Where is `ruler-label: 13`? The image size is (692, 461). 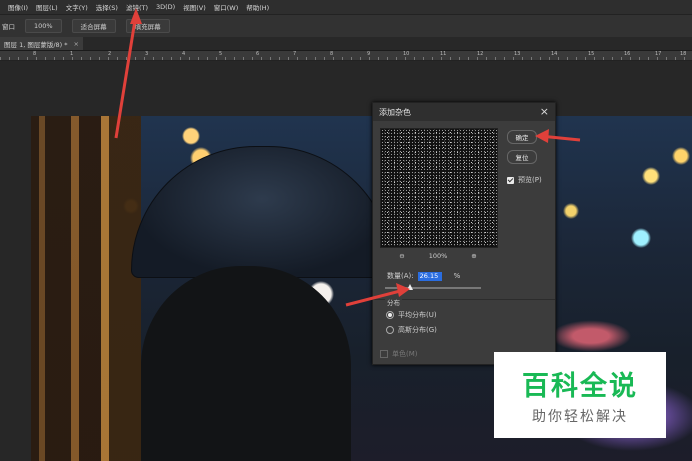
ruler-label: 13 is located at coordinates (517, 54).